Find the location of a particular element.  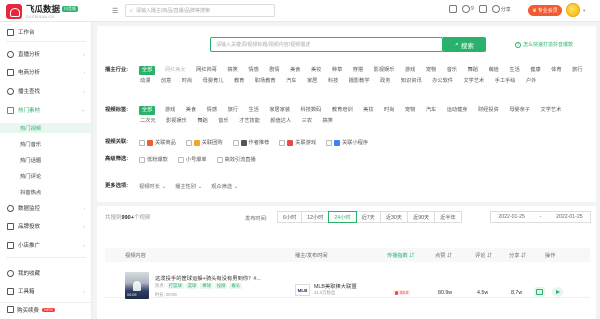

video-tag: 打篮球 is located at coordinates (175, 286).